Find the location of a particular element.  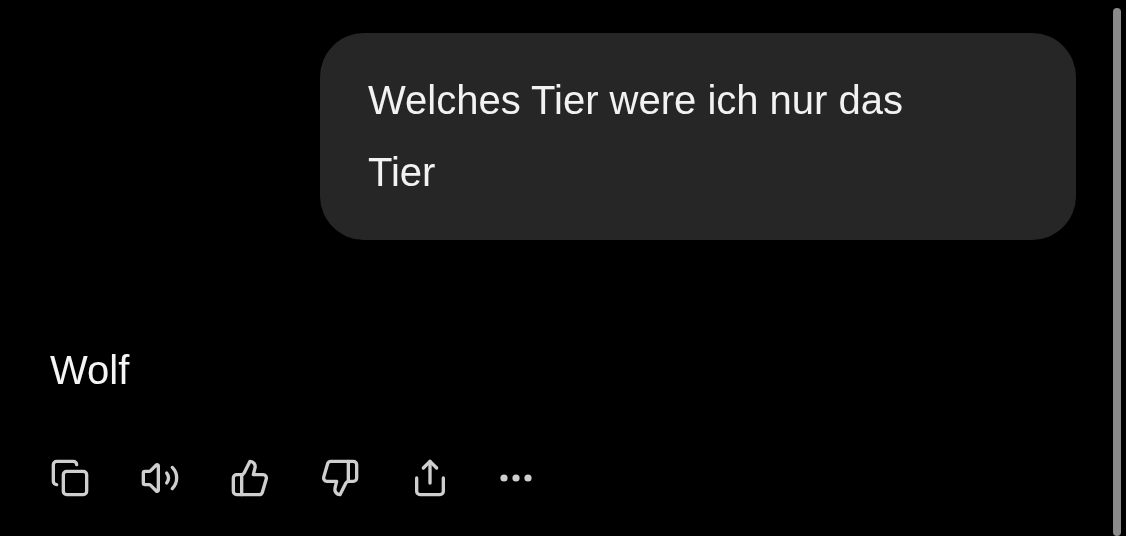

thumbs-down-button is located at coordinates (340, 478).